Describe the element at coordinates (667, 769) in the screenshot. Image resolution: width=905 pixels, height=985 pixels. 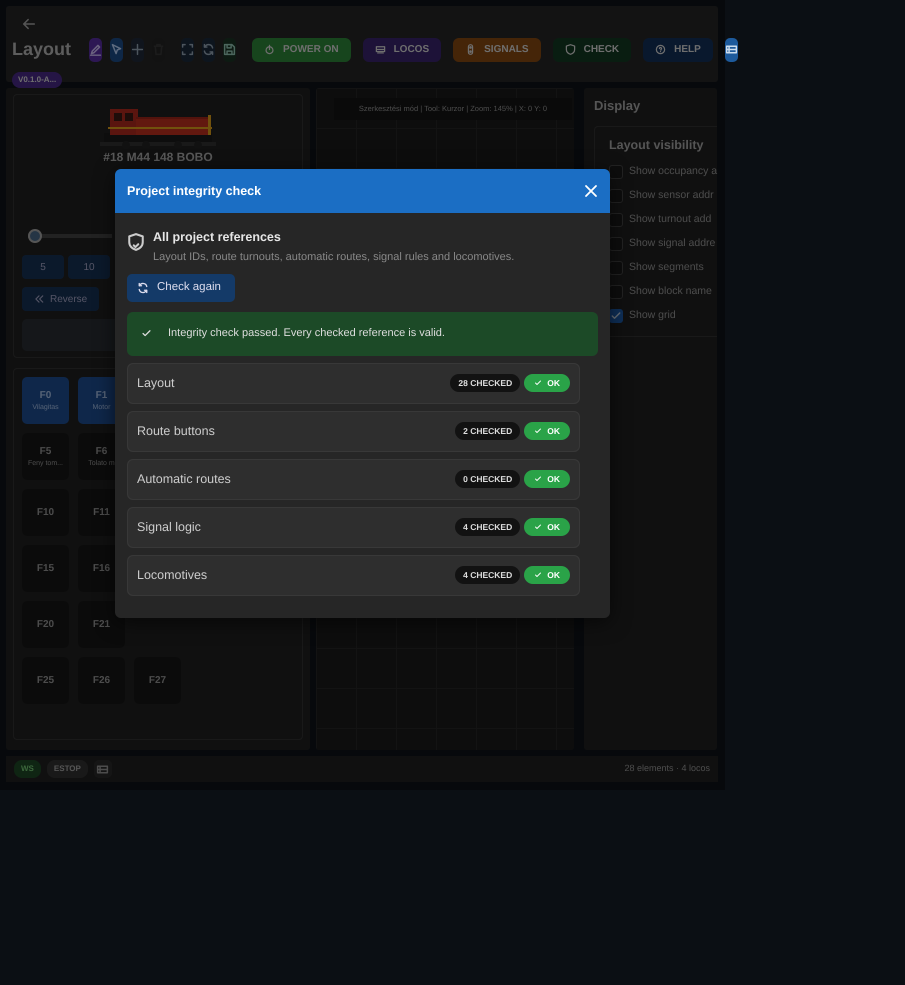
I see `status-summary: 28 elements · 4 locos` at that location.